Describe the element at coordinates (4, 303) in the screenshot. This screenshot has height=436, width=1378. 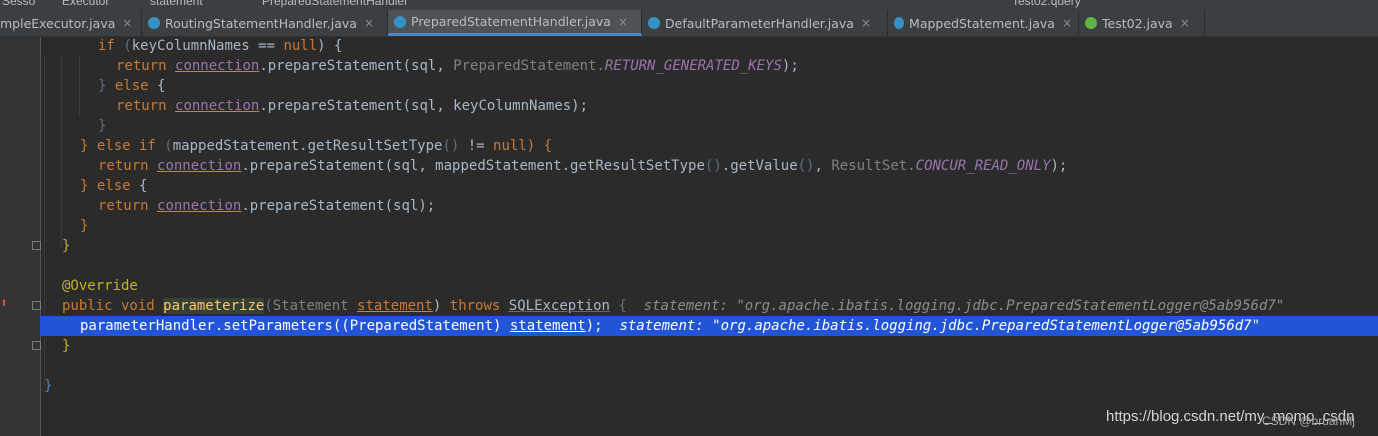
I see `method-breakpoint-icon: ⬆` at that location.